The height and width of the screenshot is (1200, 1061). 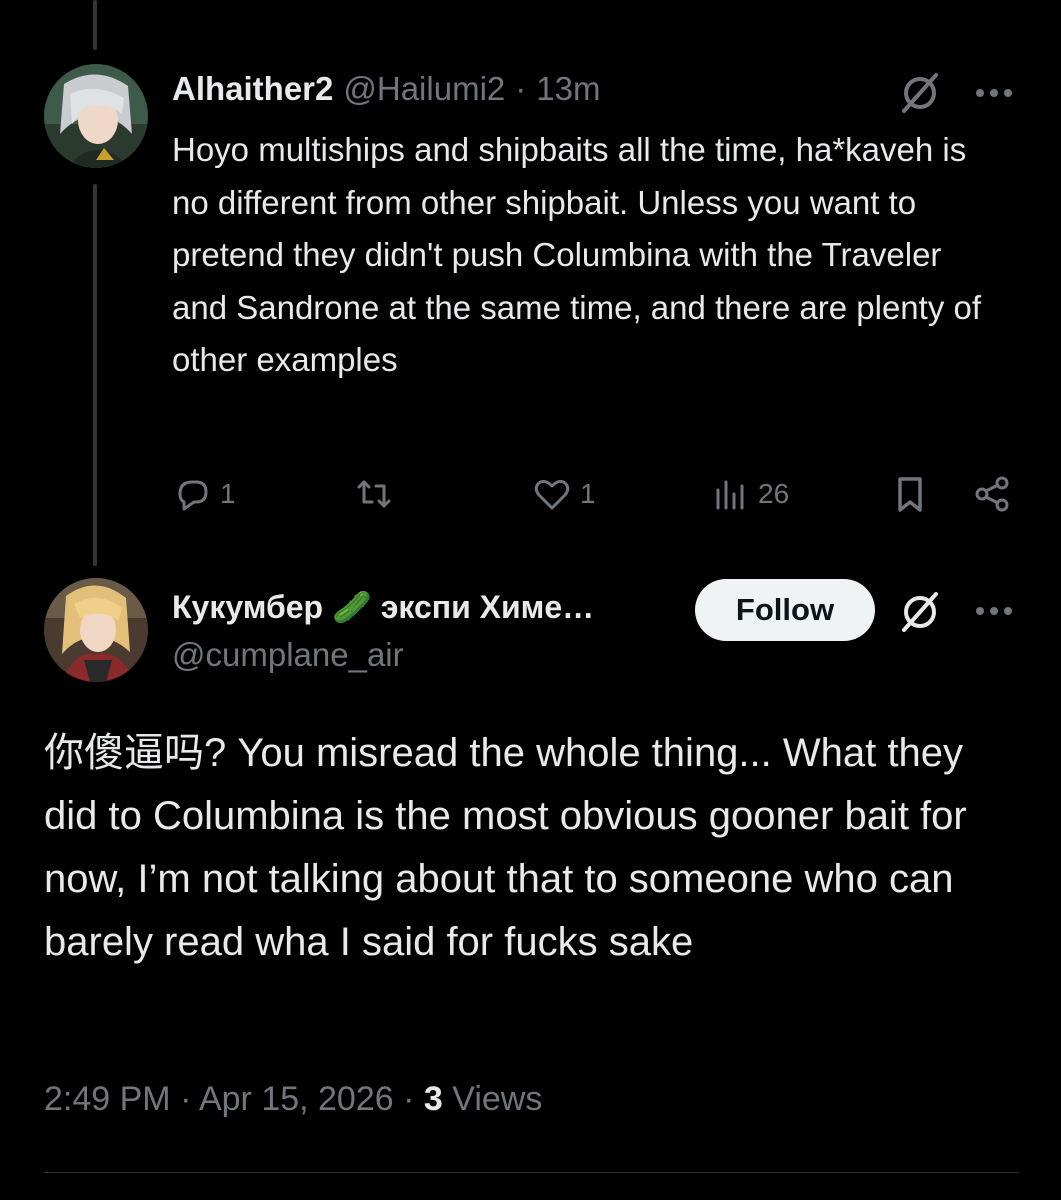 I want to click on repost-button, so click(x=378, y=494).